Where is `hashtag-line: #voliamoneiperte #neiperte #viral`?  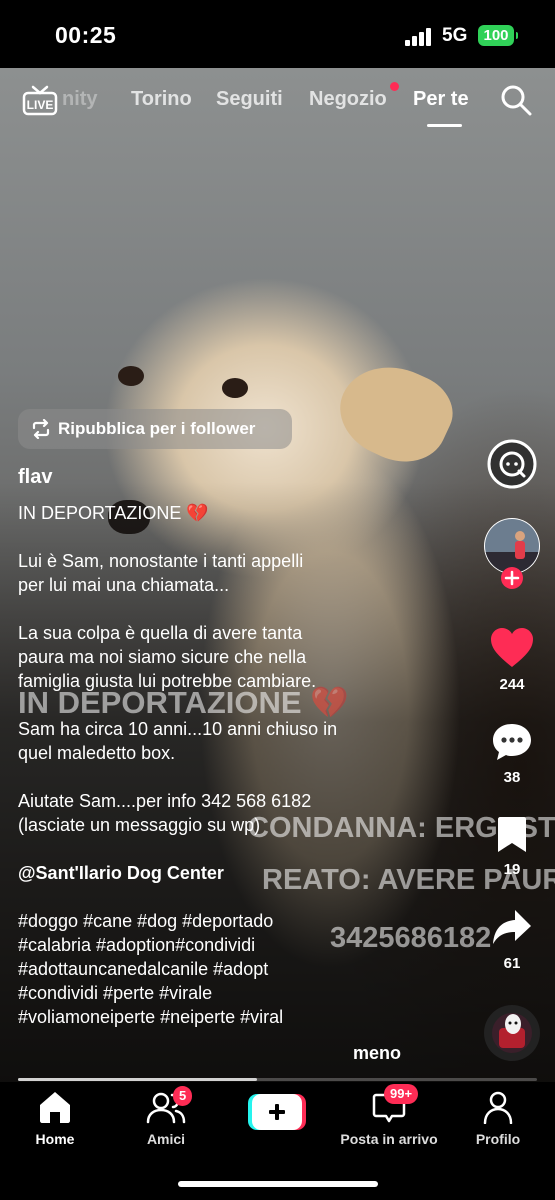
hashtag-line: #voliamoneiperte #neiperte #viral is located at coordinates (248, 1017).